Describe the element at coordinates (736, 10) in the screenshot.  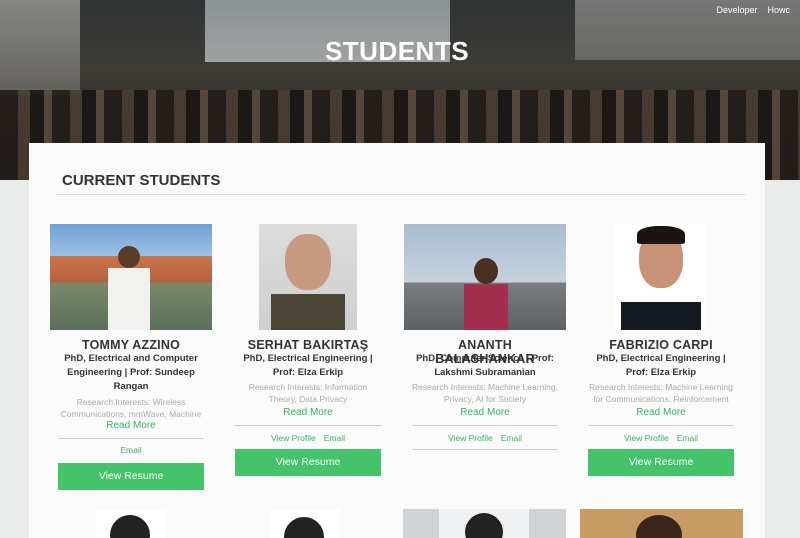
I see `nav-item-developer: Developer` at that location.